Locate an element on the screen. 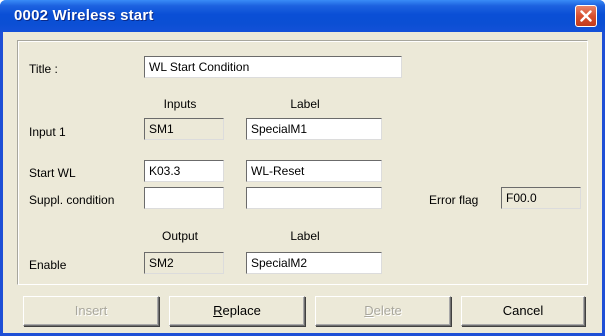  delete-label-rest: elete is located at coordinates (387, 310).